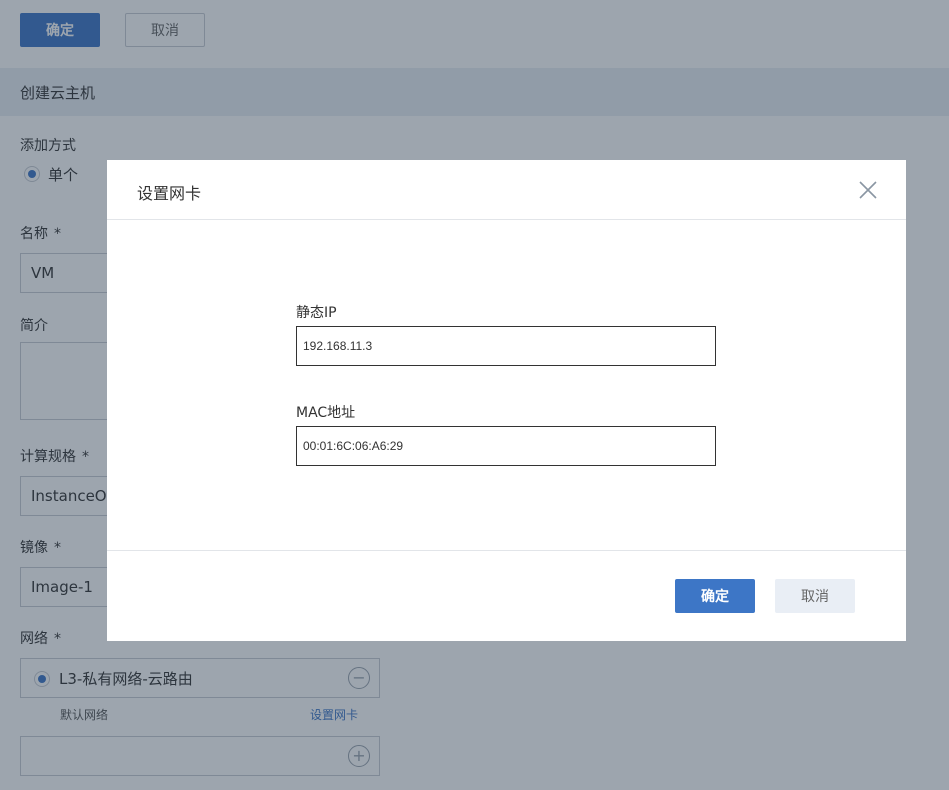  What do you see at coordinates (316, 313) in the screenshot?
I see `static-ip-label: 静态IP` at bounding box center [316, 313].